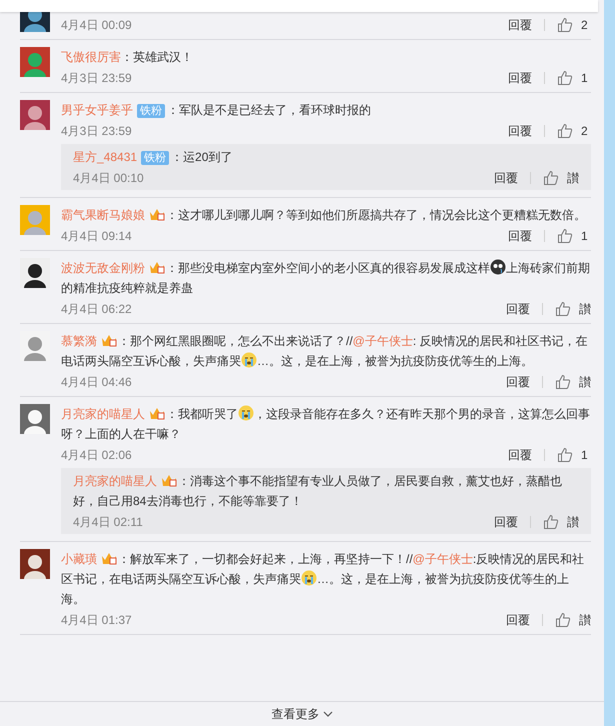  Describe the element at coordinates (498, 267) in the screenshot. I see `dark-face-icon` at that location.